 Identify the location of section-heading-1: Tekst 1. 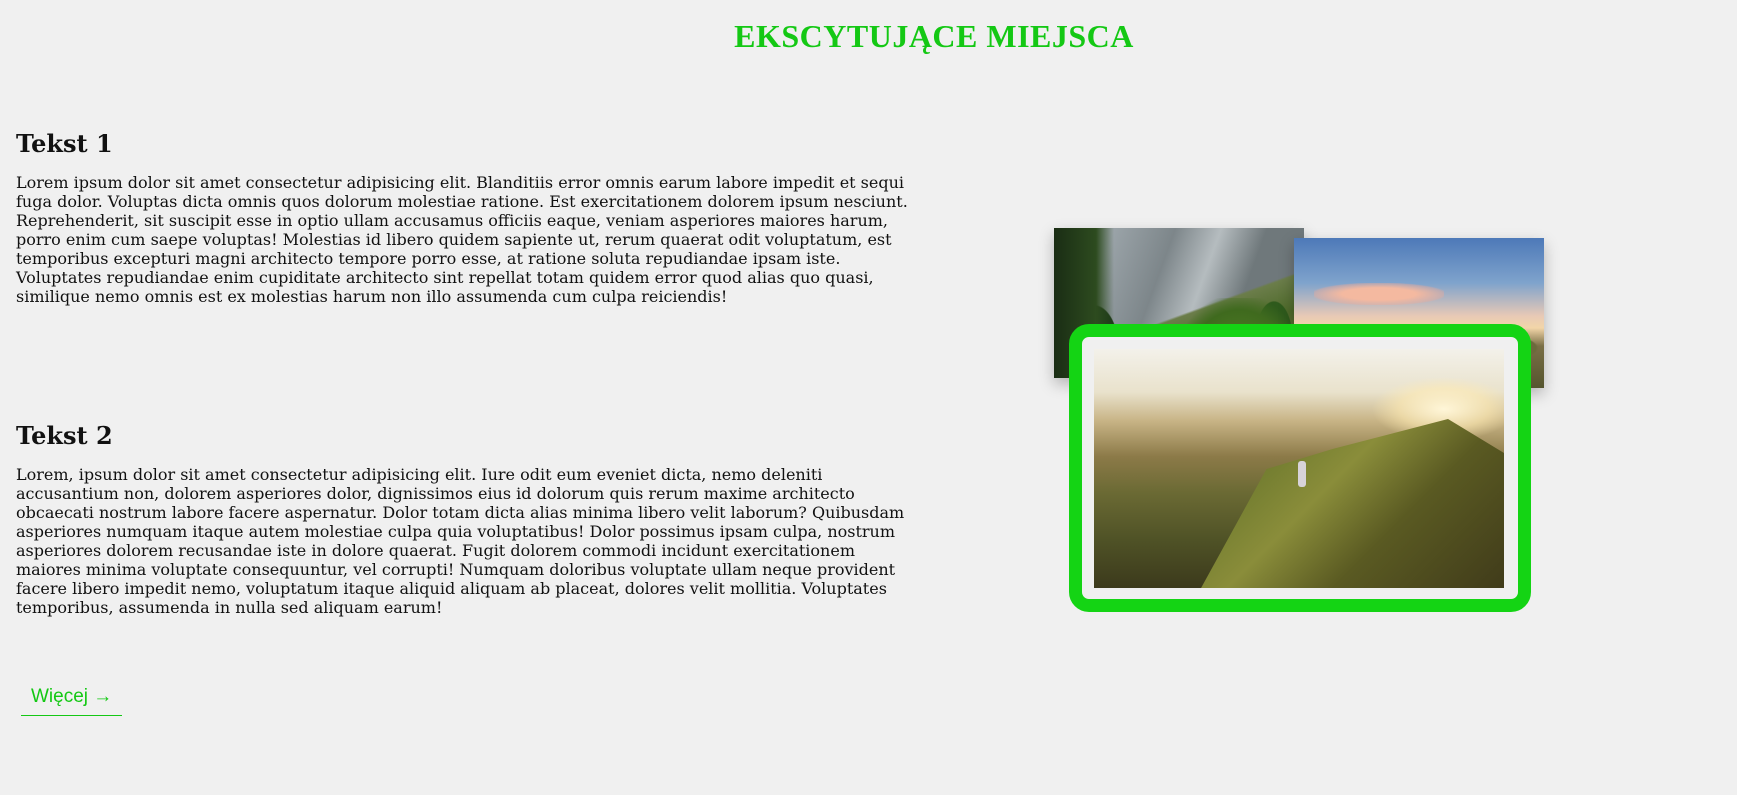
(64, 143).